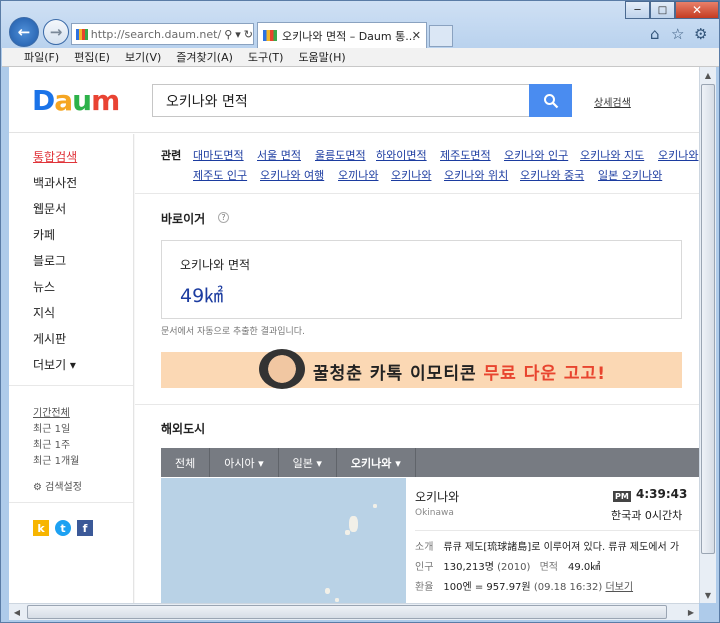  Describe the element at coordinates (17, 612) in the screenshot. I see `scroll-left-icon: ◀` at that location.